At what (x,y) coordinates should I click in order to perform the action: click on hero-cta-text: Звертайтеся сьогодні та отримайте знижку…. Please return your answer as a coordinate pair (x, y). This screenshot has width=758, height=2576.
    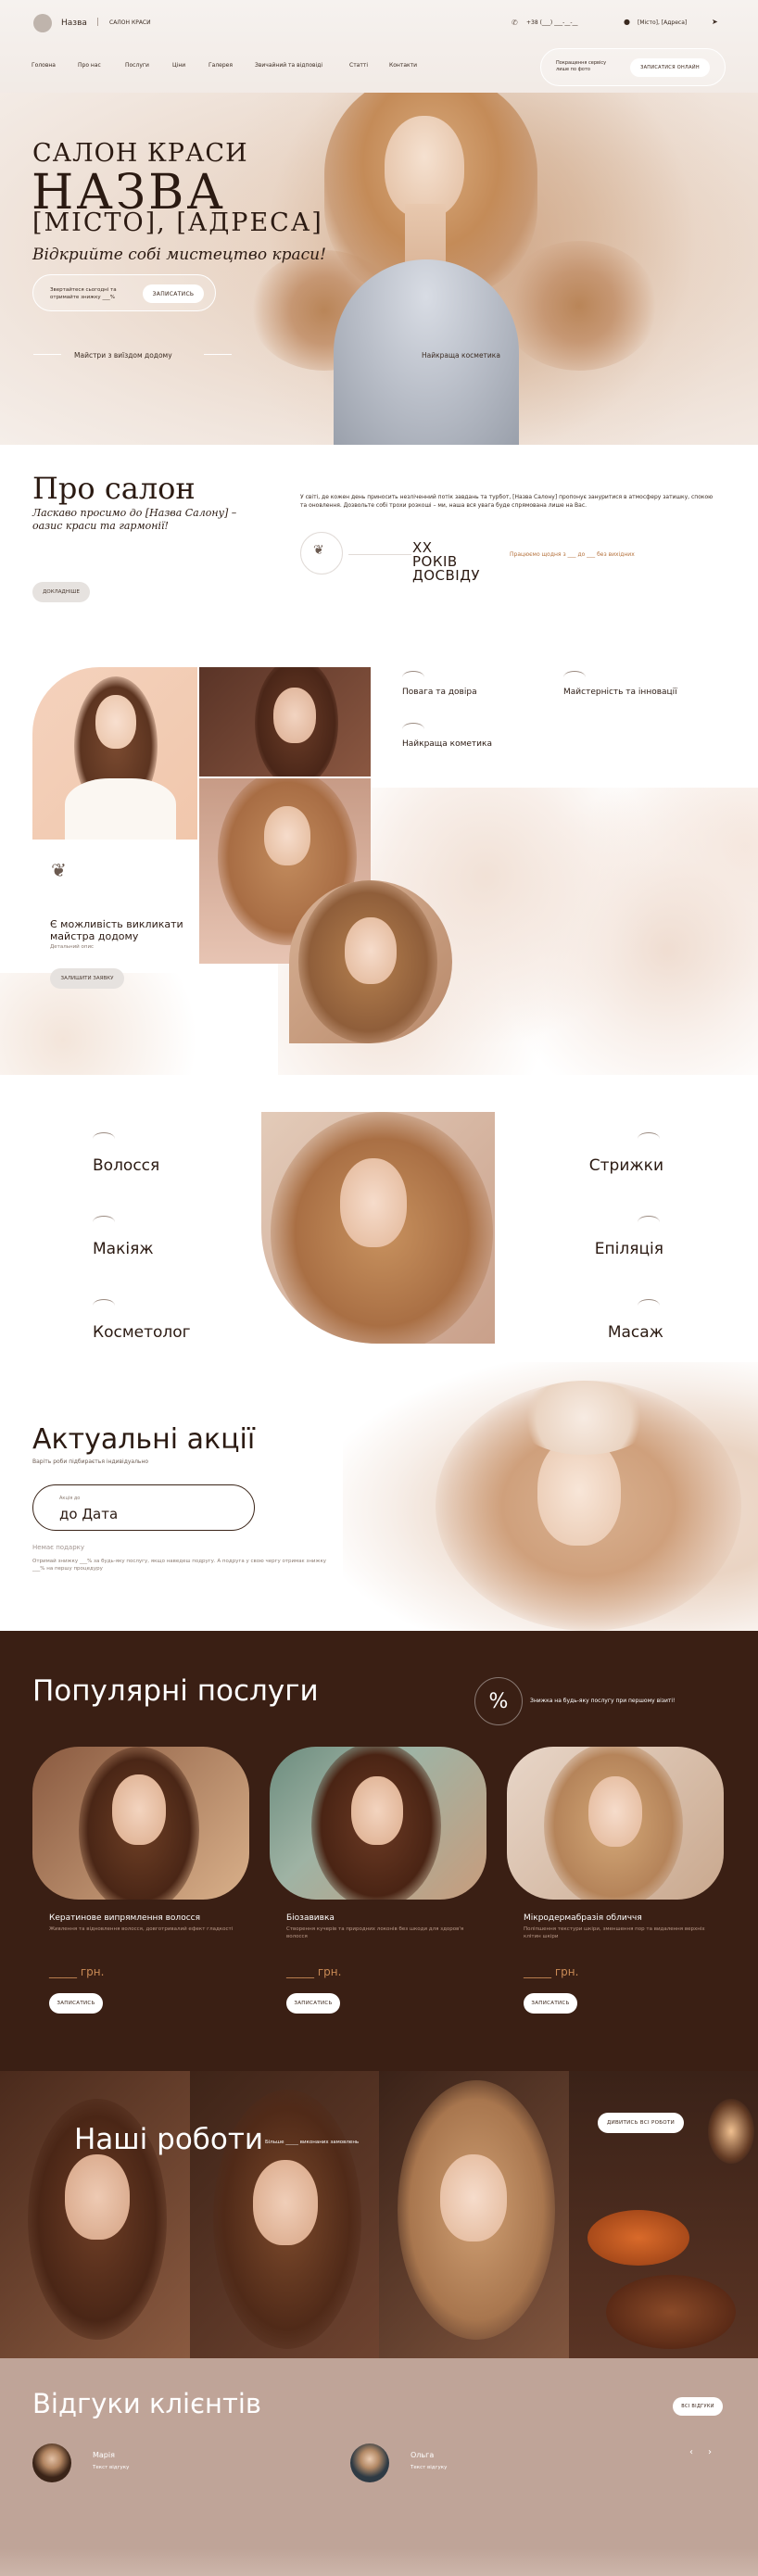
    Looking at the image, I should click on (83, 293).